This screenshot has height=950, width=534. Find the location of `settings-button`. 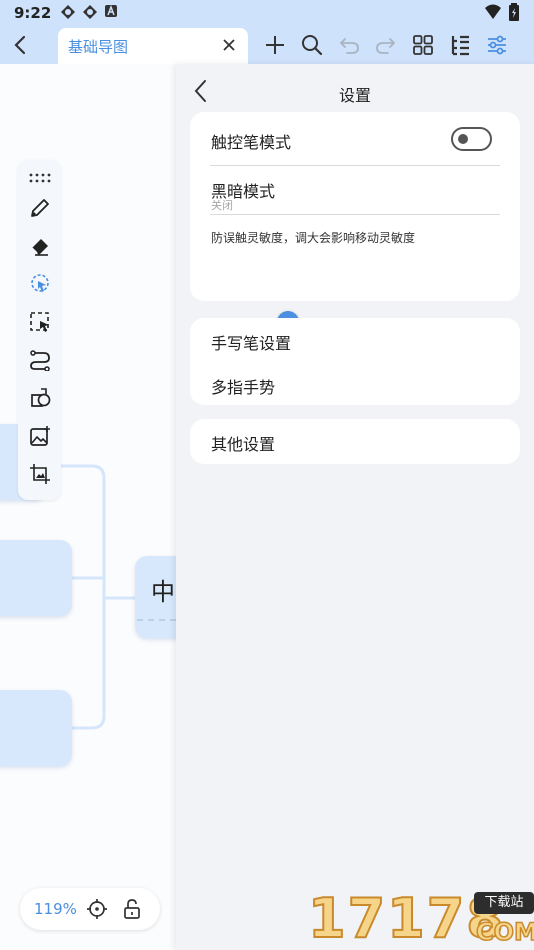

settings-button is located at coordinates (497, 45).